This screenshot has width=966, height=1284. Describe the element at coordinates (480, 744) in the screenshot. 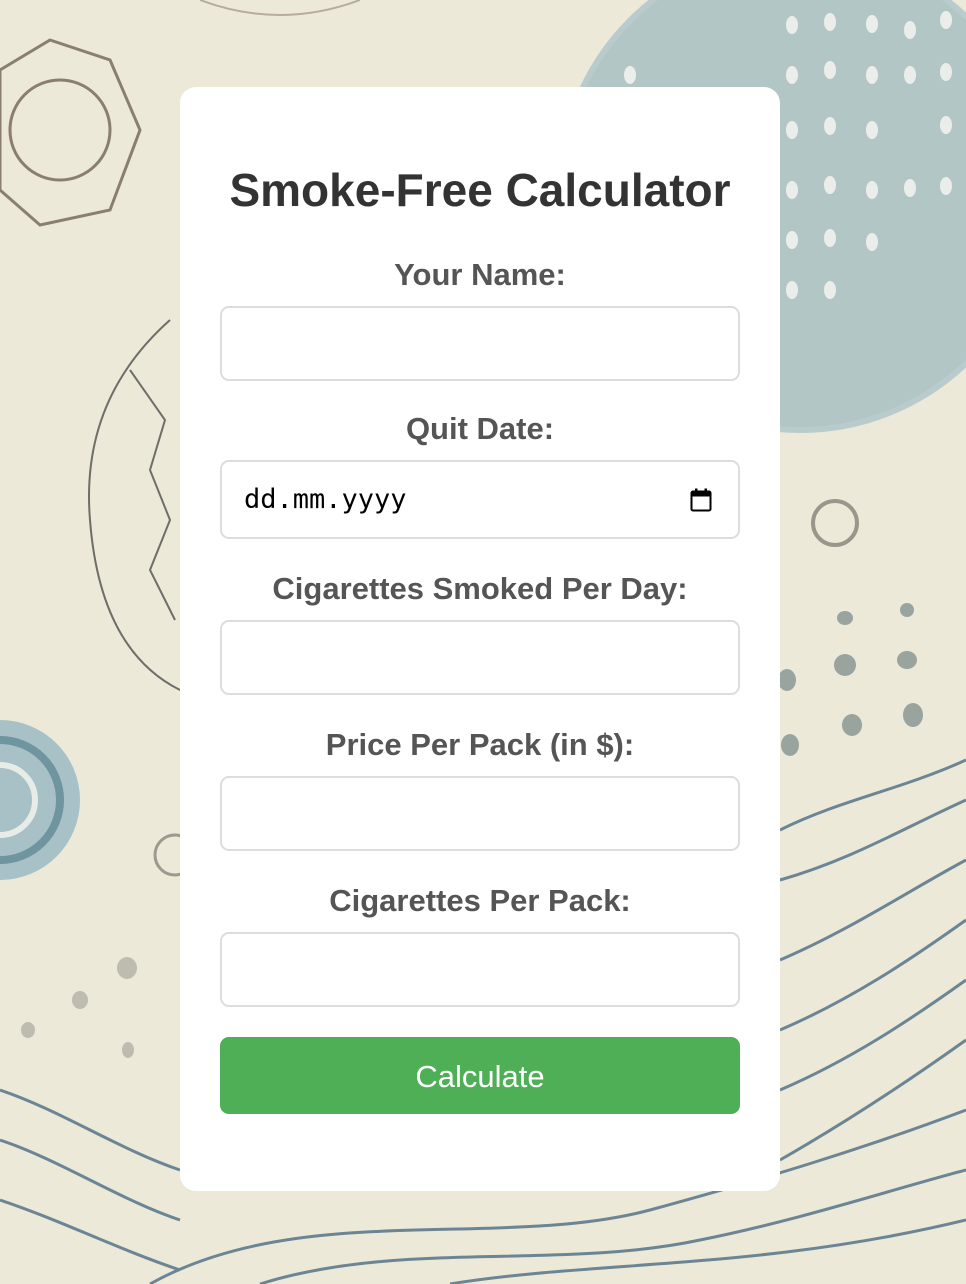

I see `price-per-pack-label: Price Per Pack (in $):` at that location.